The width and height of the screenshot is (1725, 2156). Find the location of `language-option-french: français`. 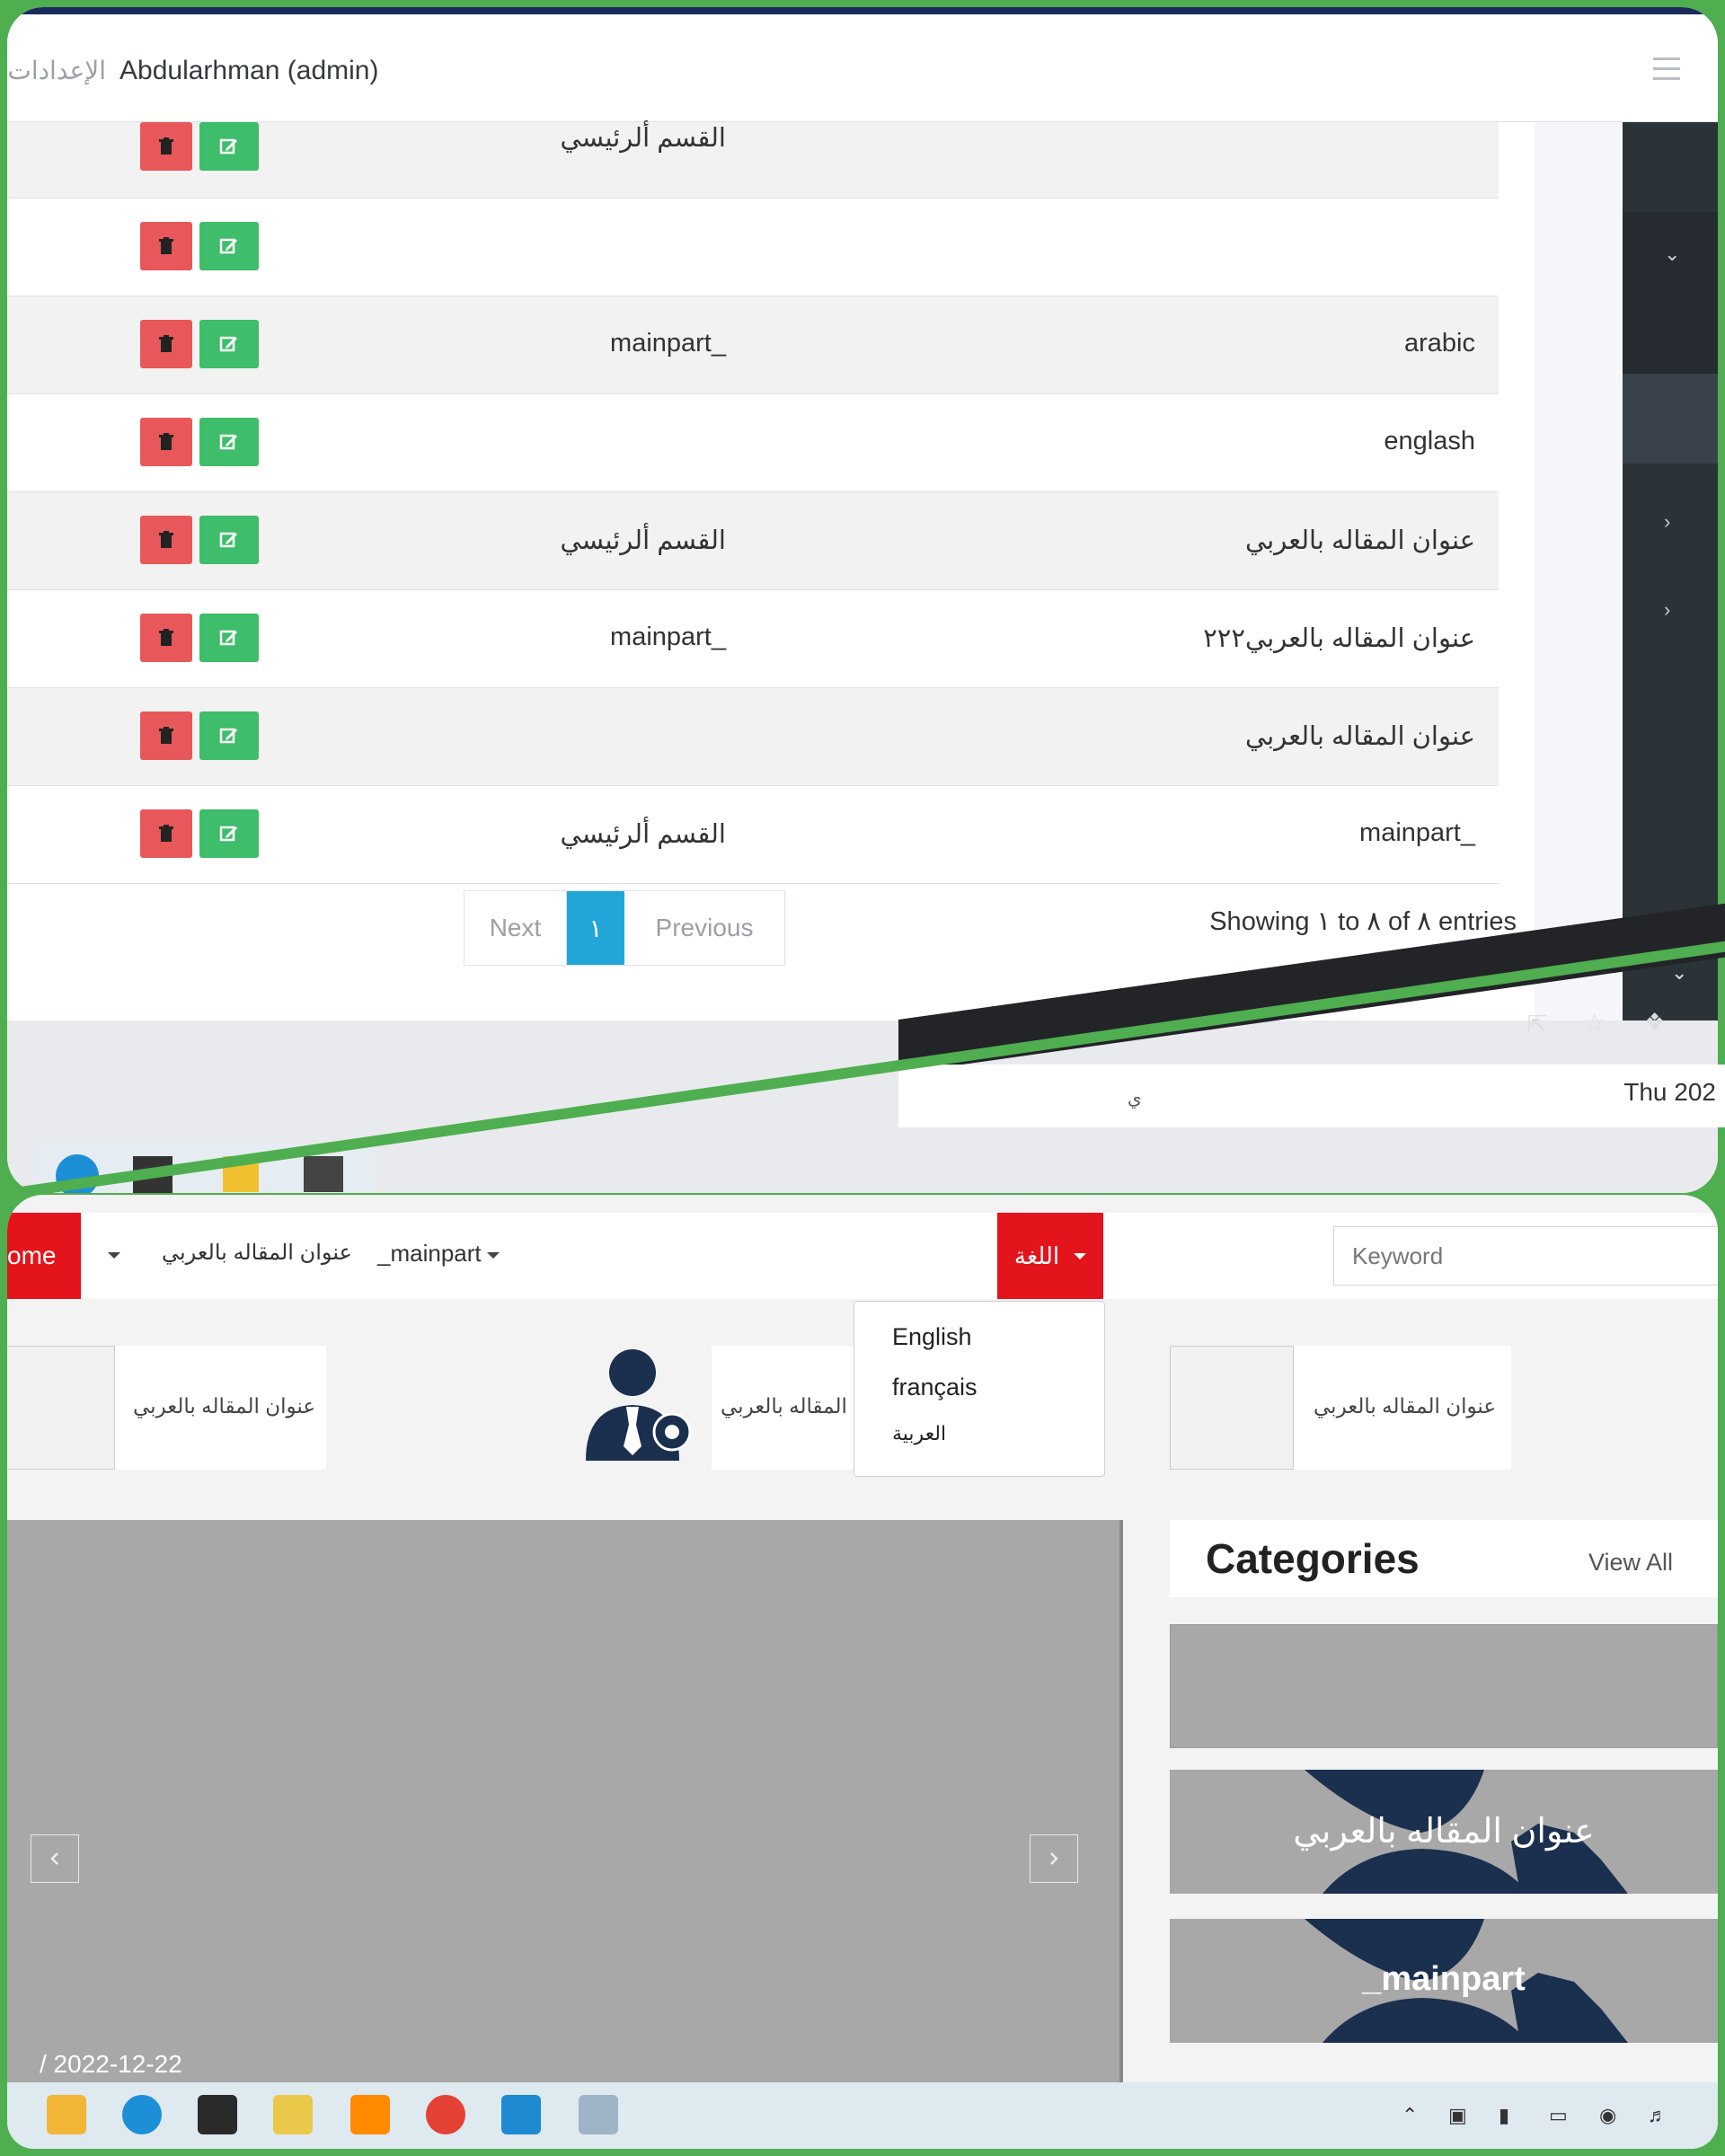

language-option-french: français is located at coordinates (935, 1387).